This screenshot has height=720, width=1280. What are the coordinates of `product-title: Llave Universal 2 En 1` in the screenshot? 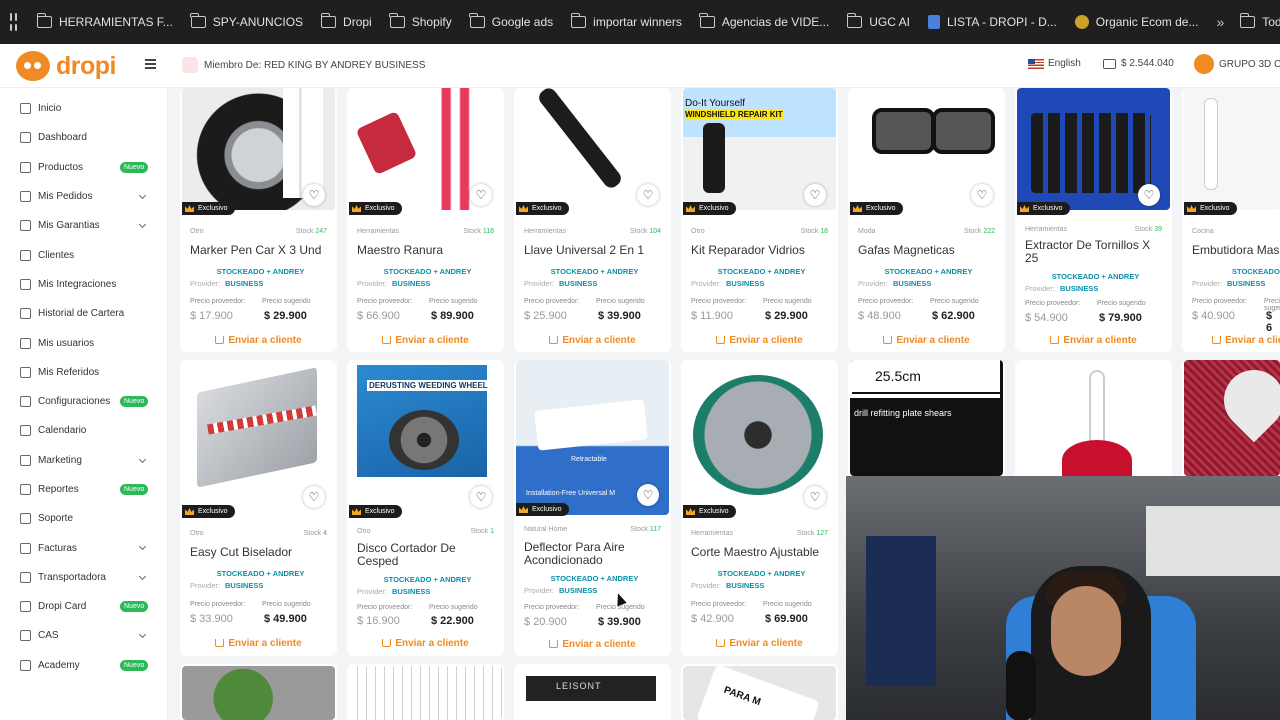 It's located at (593, 250).